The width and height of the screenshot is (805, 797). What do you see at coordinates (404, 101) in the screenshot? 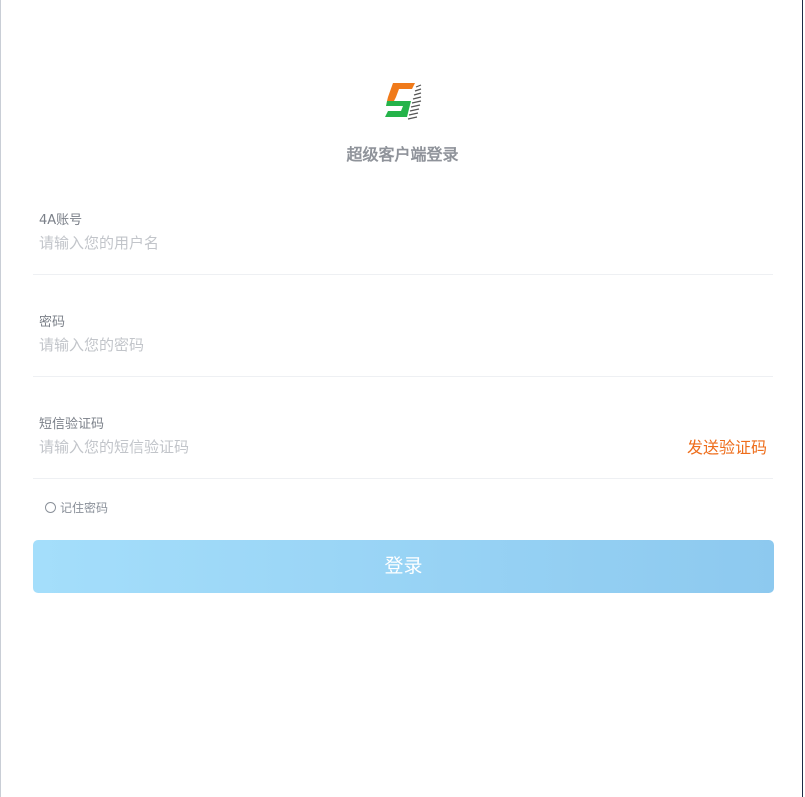
I see `brand-logo-icon` at bounding box center [404, 101].